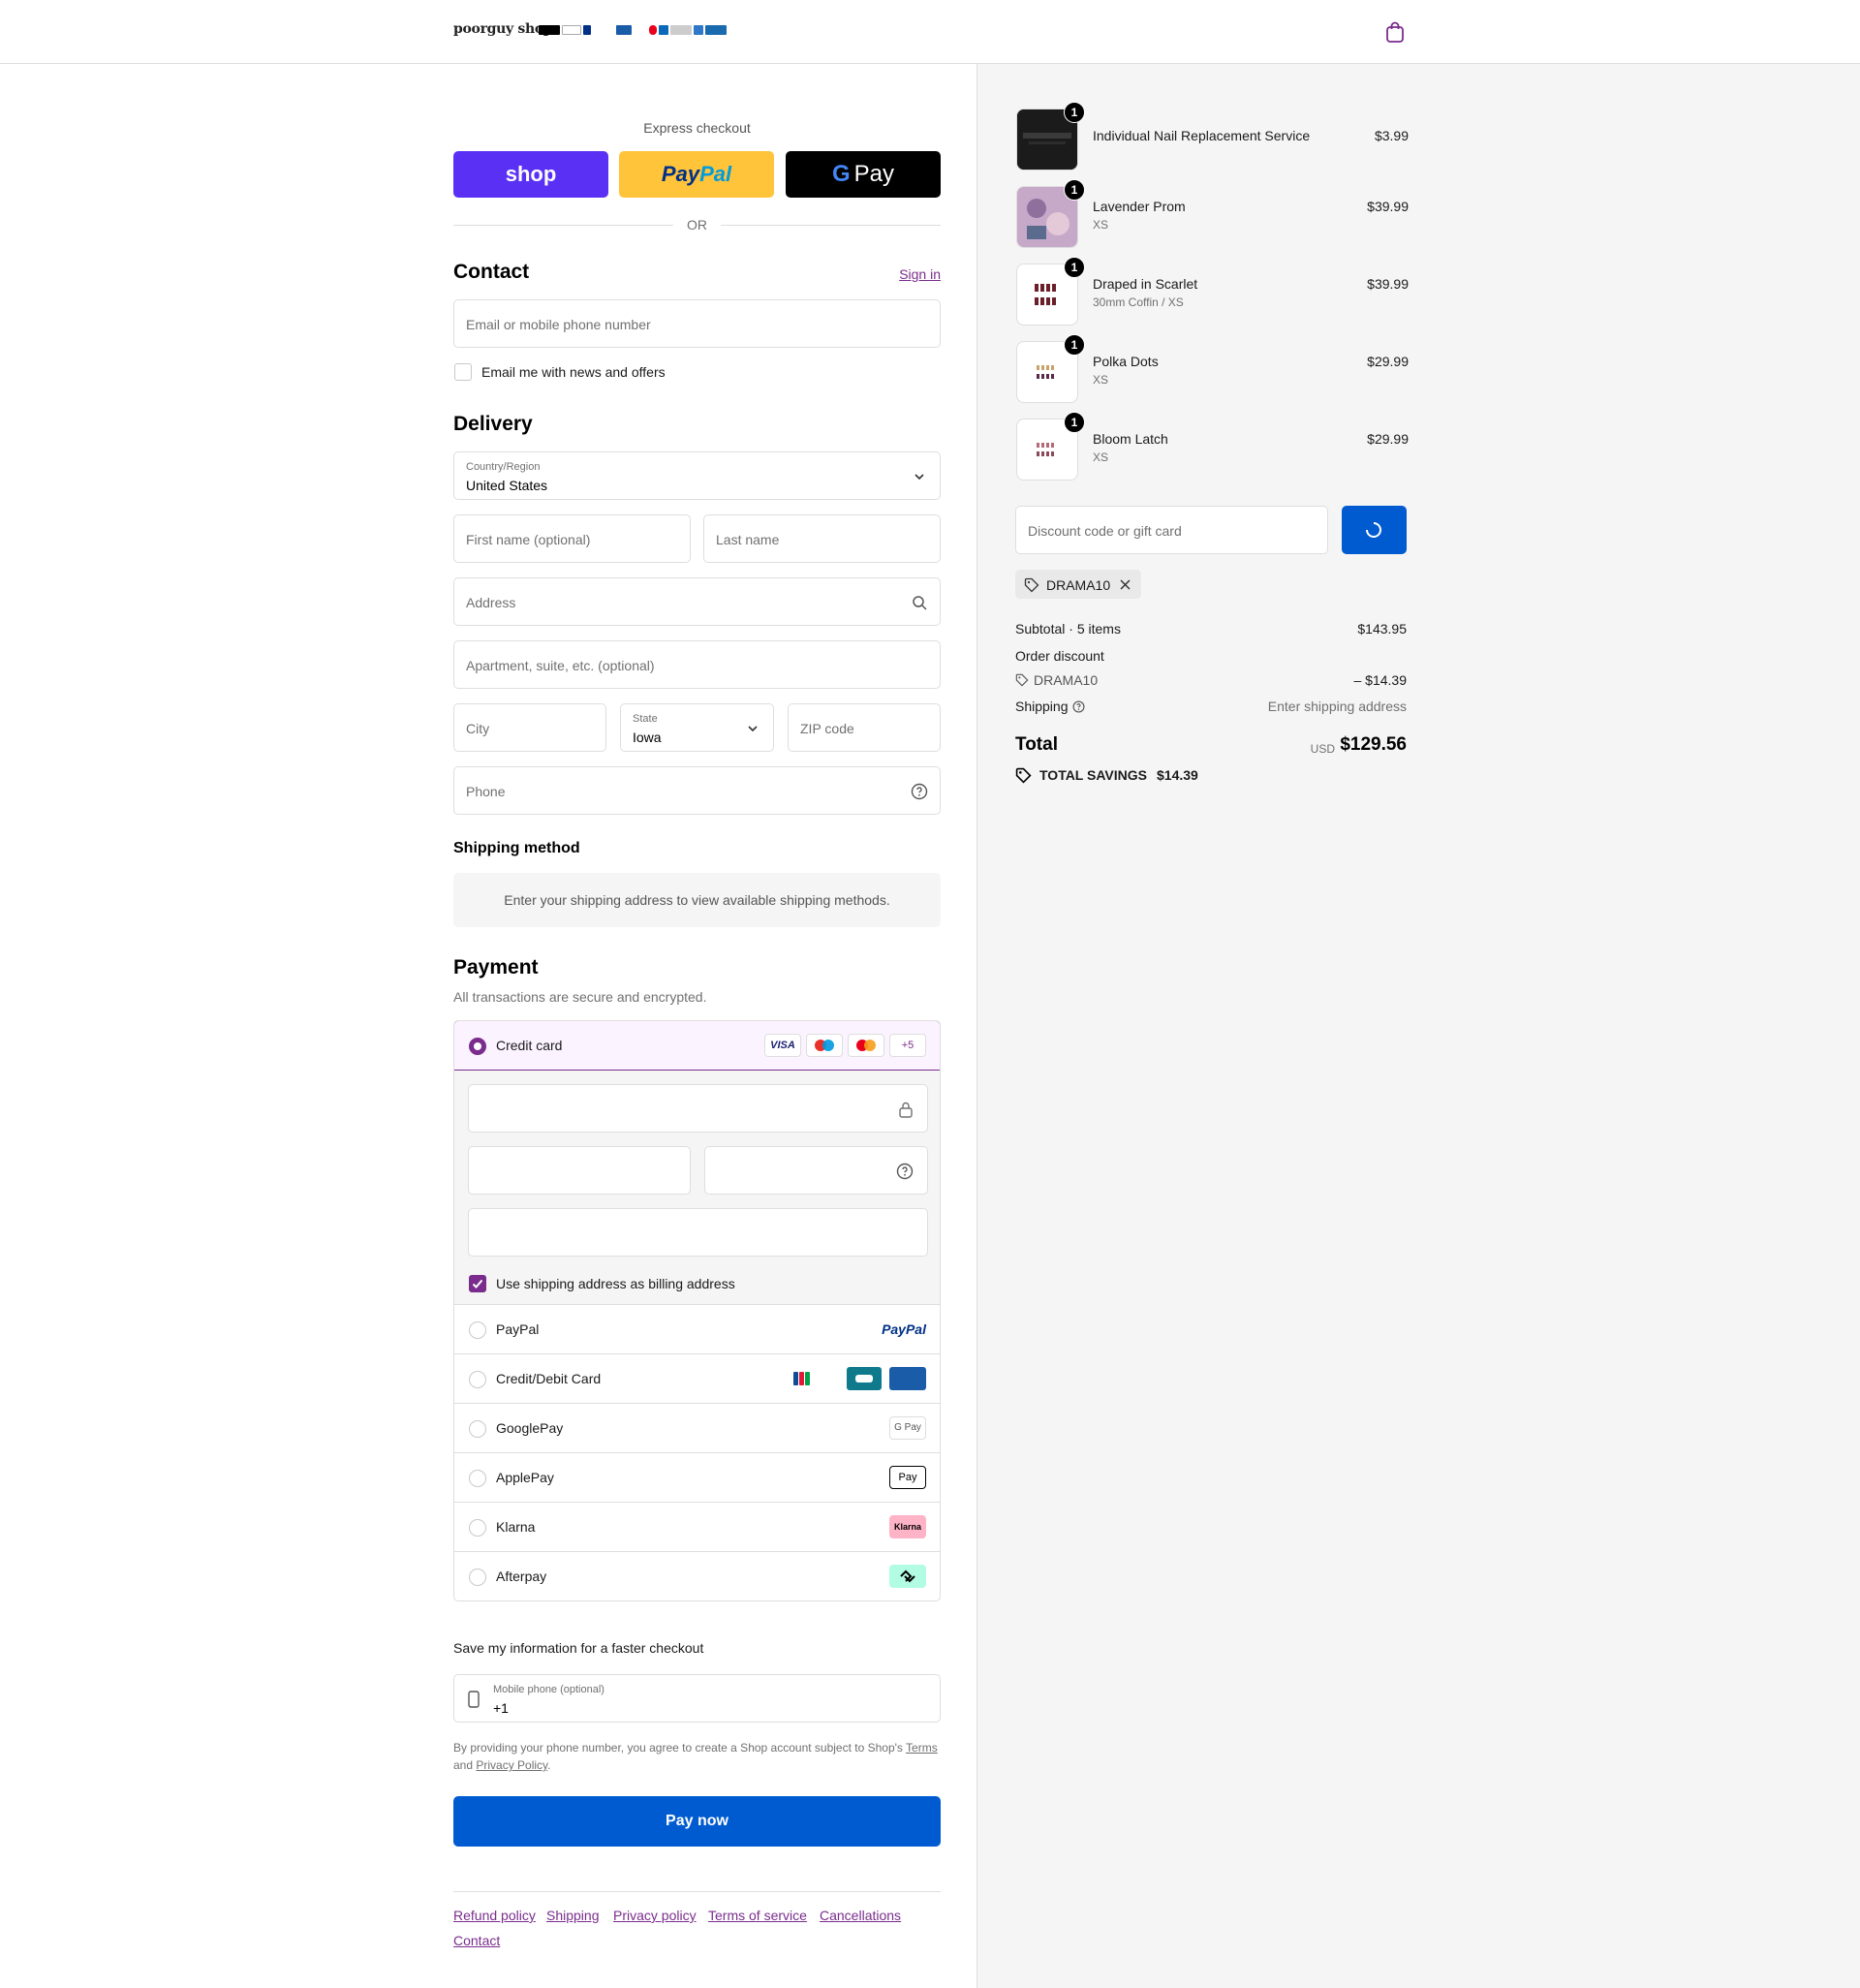 The width and height of the screenshot is (1860, 1988). Describe the element at coordinates (516, 848) in the screenshot. I see `shipping-method-heading: Shipping method` at that location.